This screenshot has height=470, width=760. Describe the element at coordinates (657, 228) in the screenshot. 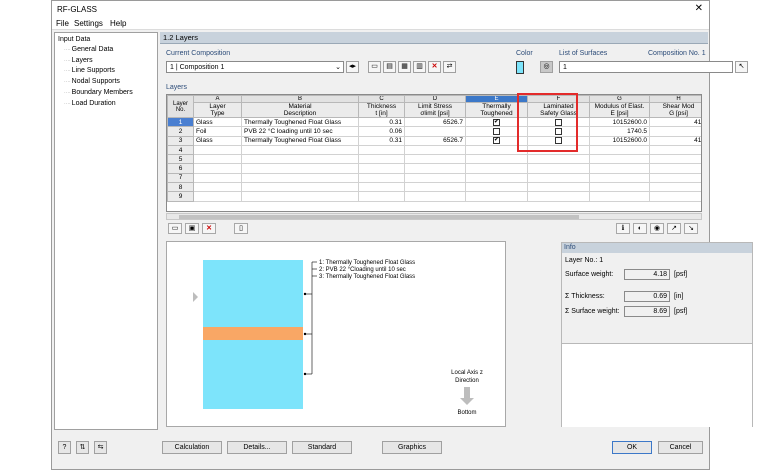

I see `view-icon: ◉` at that location.